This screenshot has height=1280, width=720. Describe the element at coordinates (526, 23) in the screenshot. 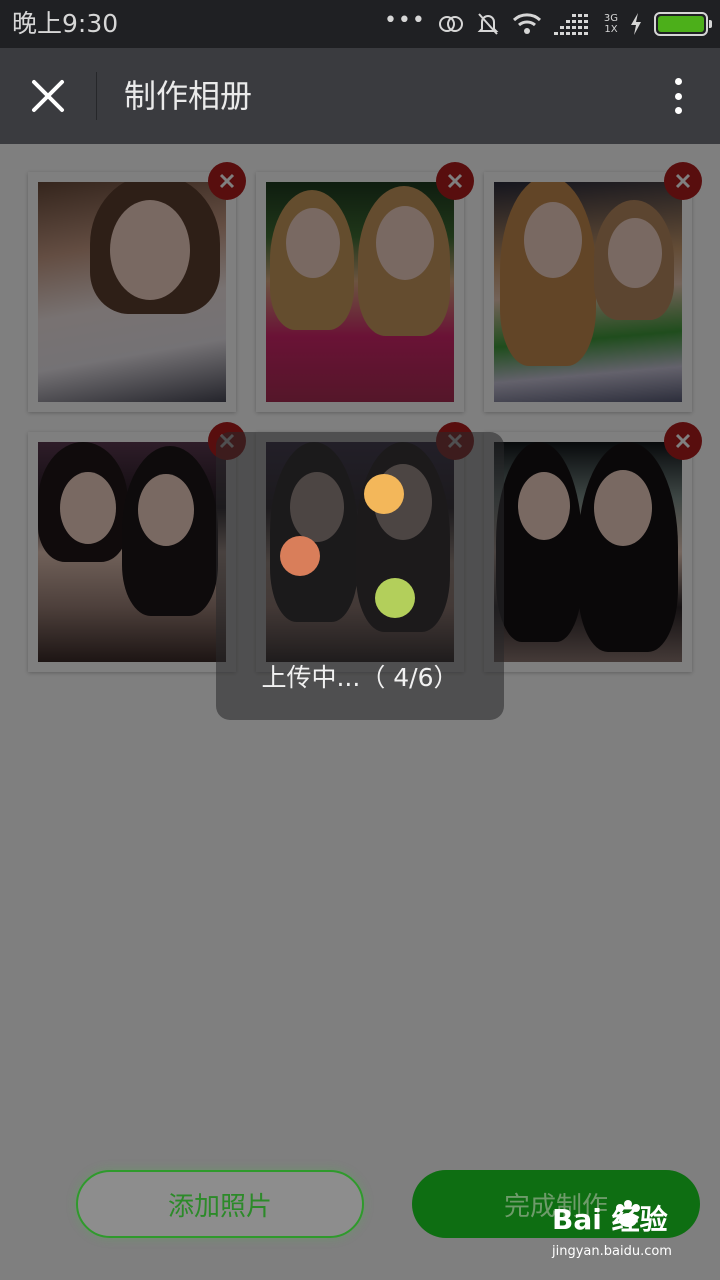

I see `wifi-icon` at that location.